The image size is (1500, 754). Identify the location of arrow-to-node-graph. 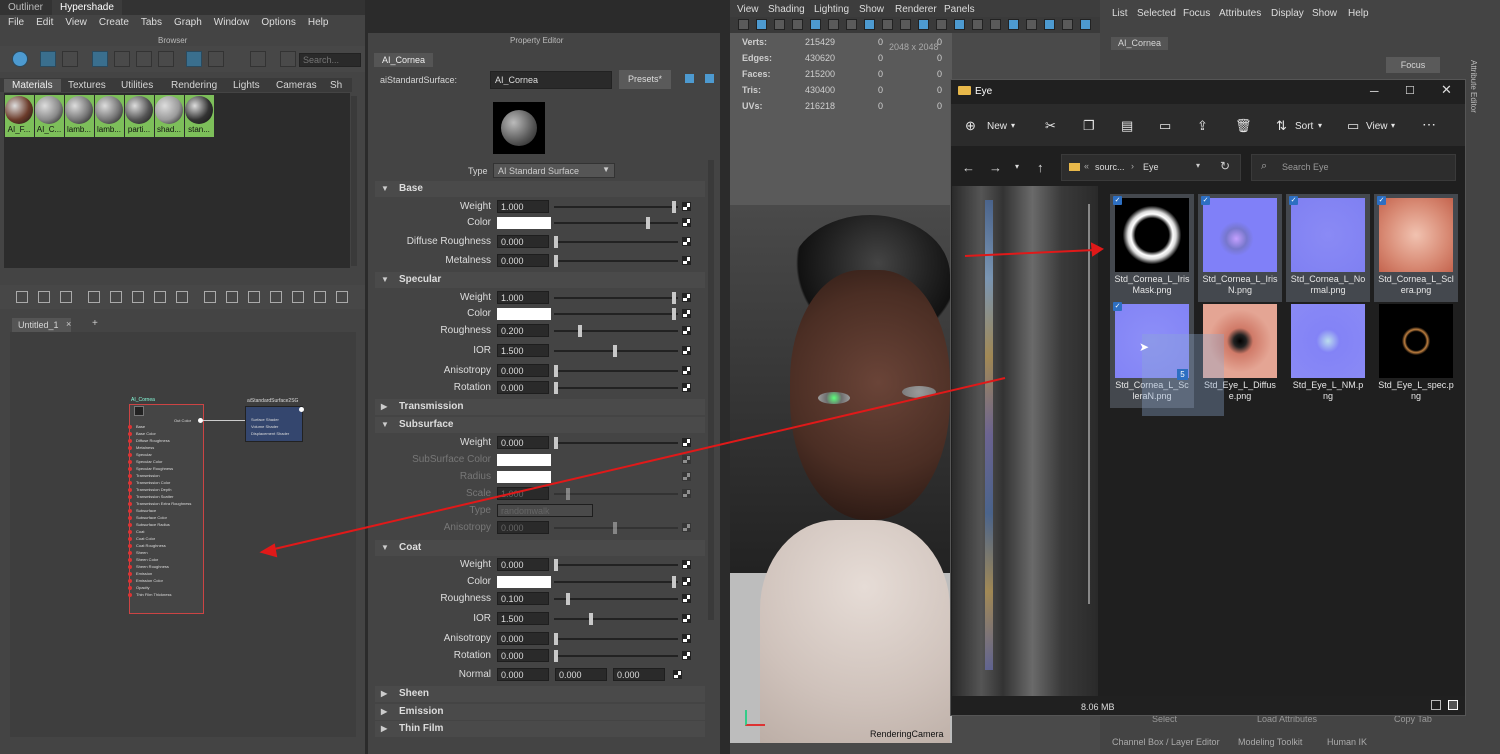
(637, 464).